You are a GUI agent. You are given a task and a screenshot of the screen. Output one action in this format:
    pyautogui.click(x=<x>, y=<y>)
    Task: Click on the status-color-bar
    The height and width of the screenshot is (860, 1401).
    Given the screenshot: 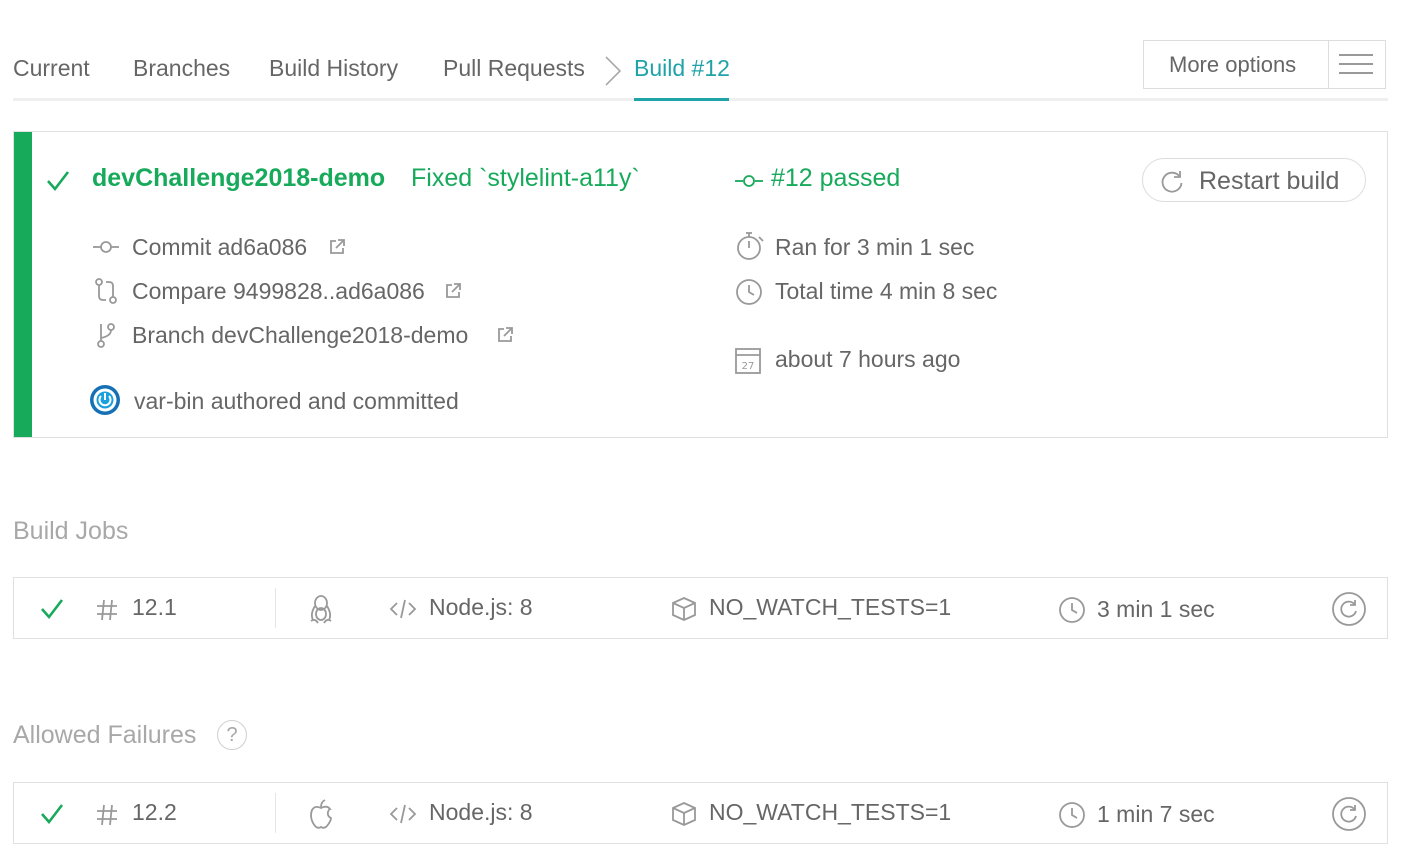 What is the action you would take?
    pyautogui.click(x=23, y=284)
    